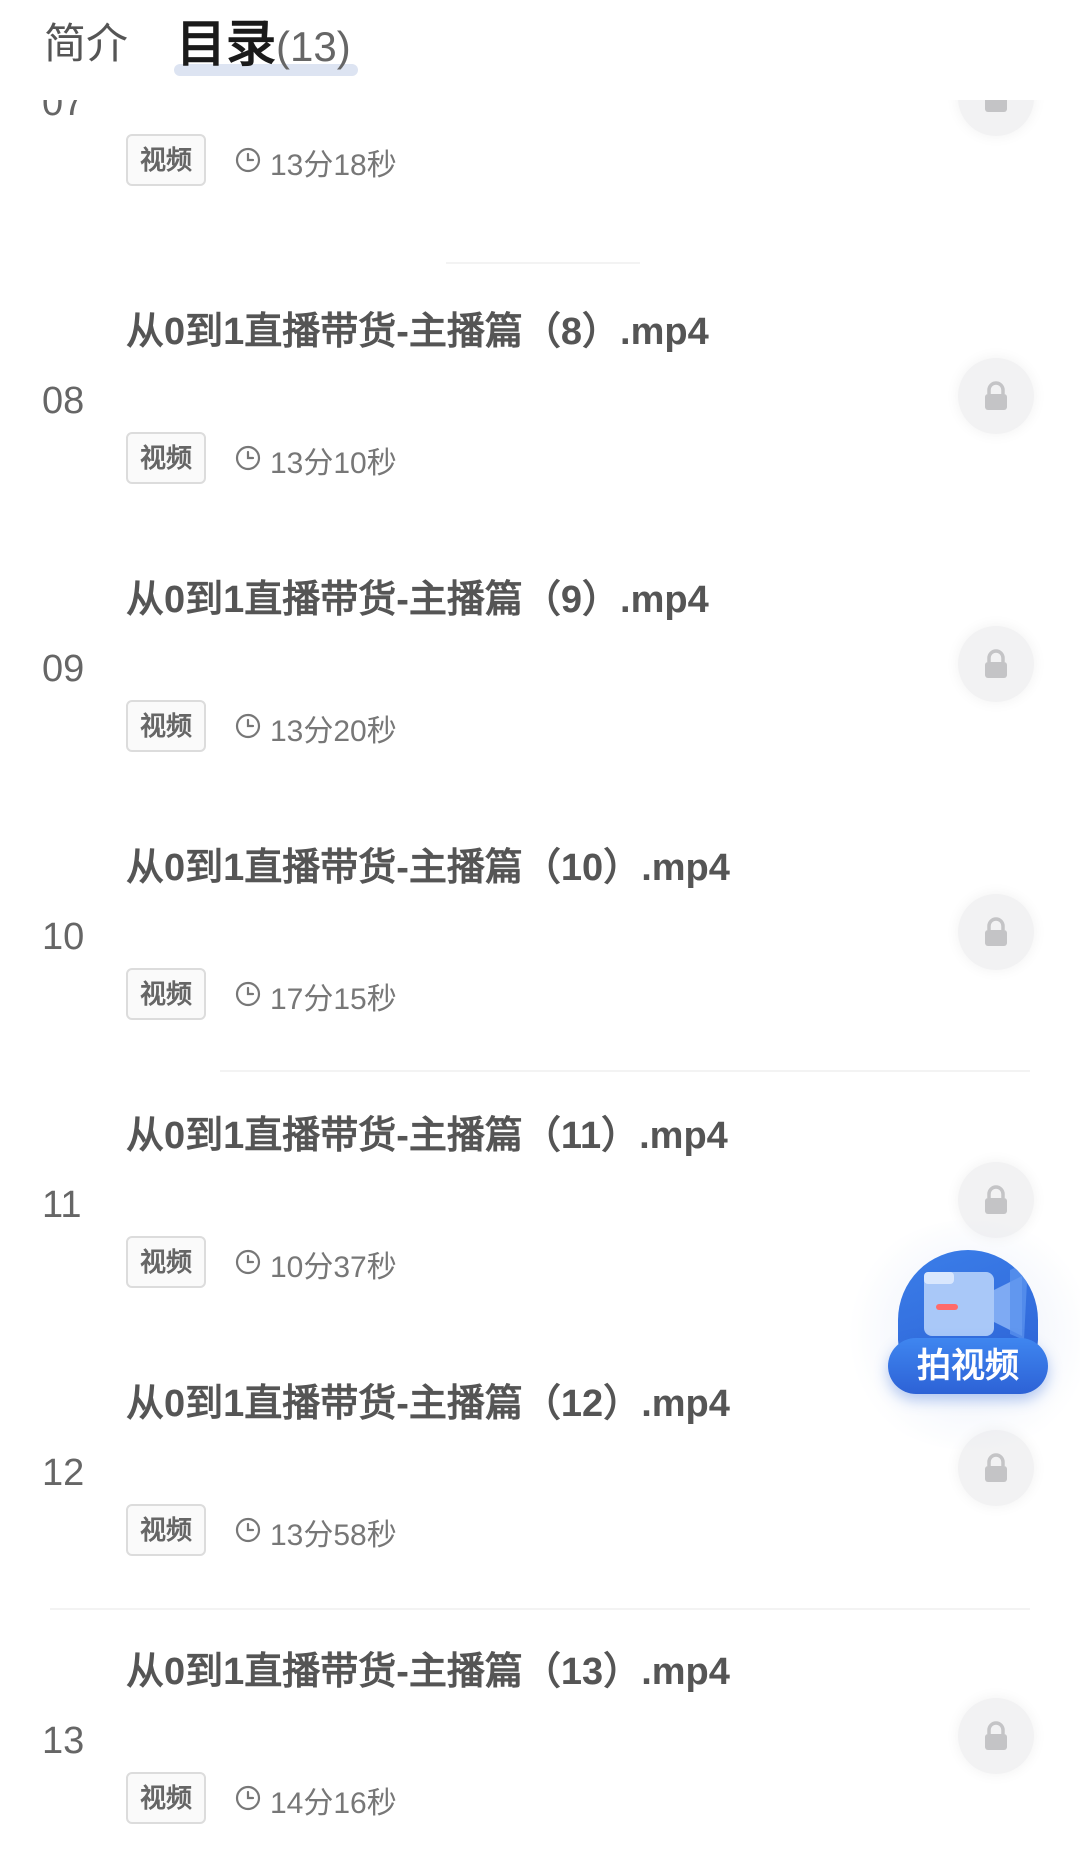 This screenshot has width=1080, height=1876. What do you see at coordinates (428, 1672) in the screenshot?
I see `lesson-title: 从0到1直播带货-主播篇（13）.mp4` at bounding box center [428, 1672].